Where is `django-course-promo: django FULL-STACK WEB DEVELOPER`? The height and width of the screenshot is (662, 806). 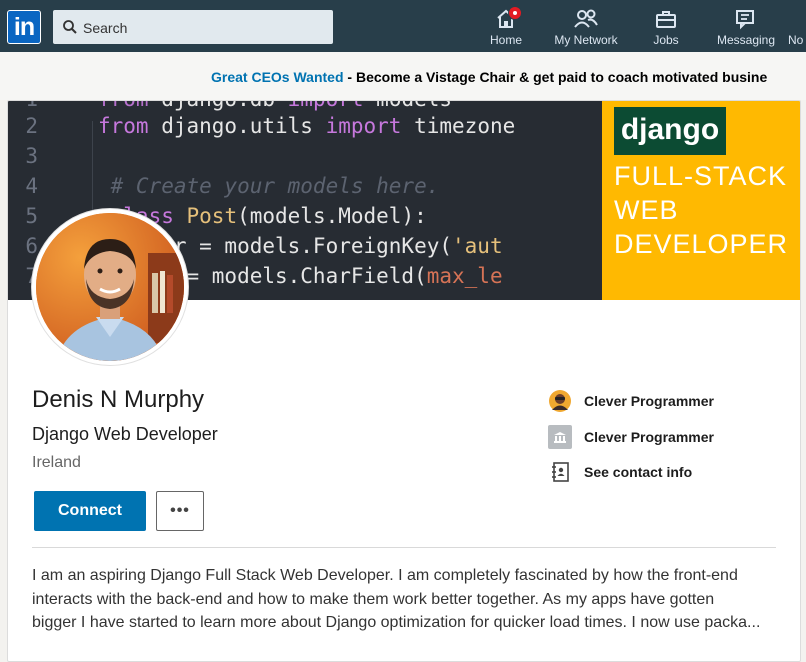
django-course-promo: django FULL-STACK WEB DEVELOPER is located at coordinates (701, 200).